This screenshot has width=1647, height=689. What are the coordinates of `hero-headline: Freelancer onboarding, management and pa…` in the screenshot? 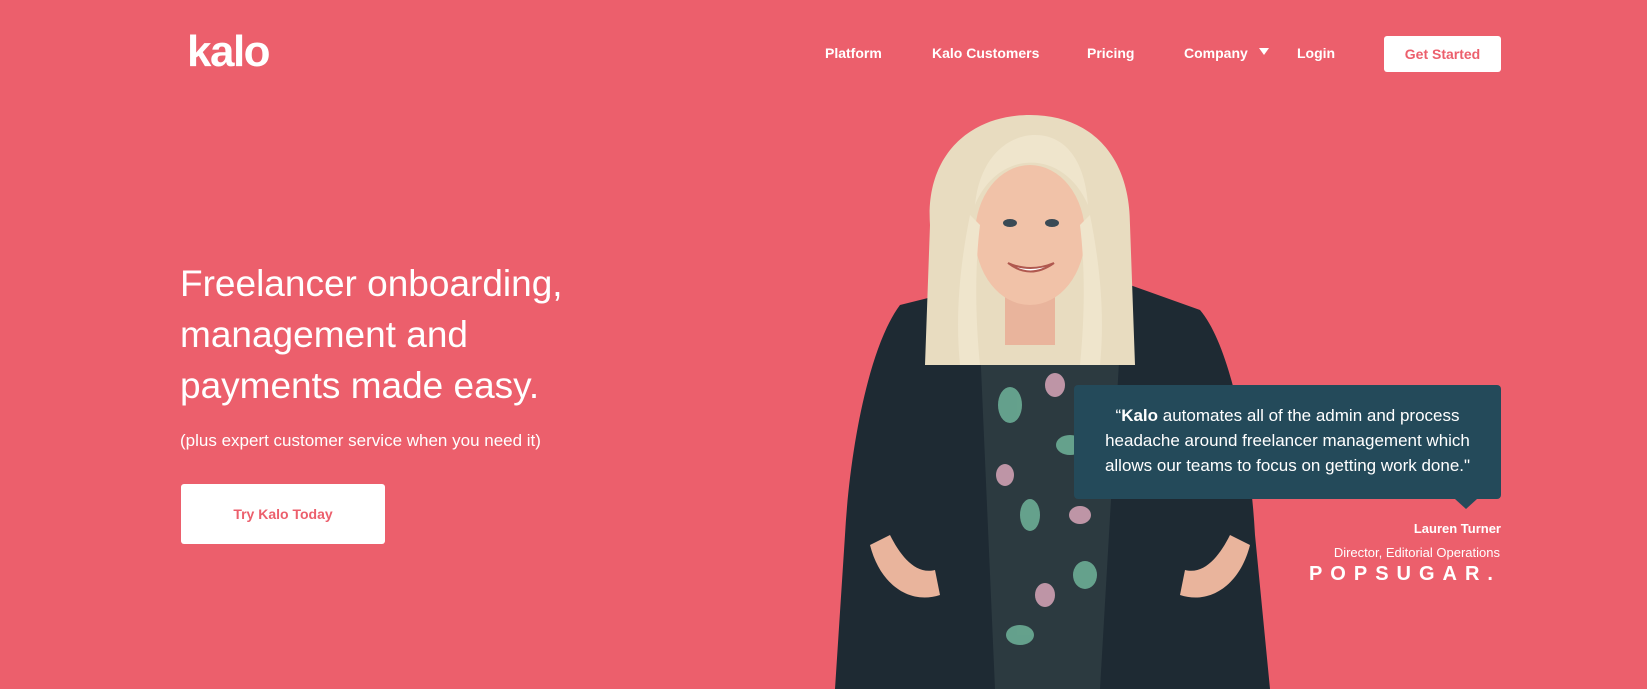 It's located at (371, 334).